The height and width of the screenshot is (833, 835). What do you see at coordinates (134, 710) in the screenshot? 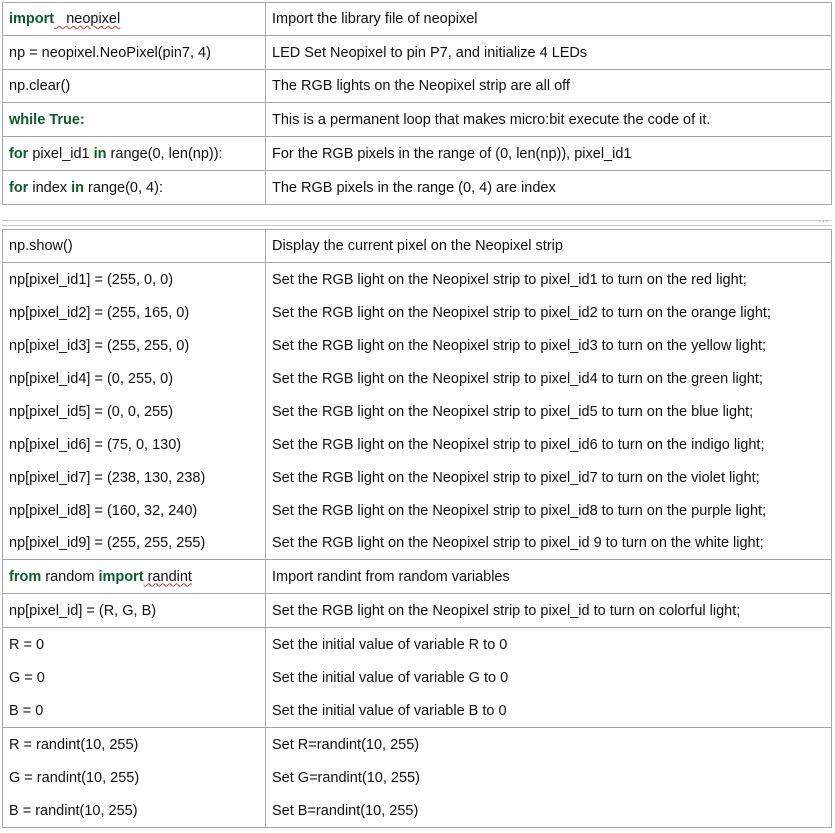
I see `code-cell: B = 0` at bounding box center [134, 710].